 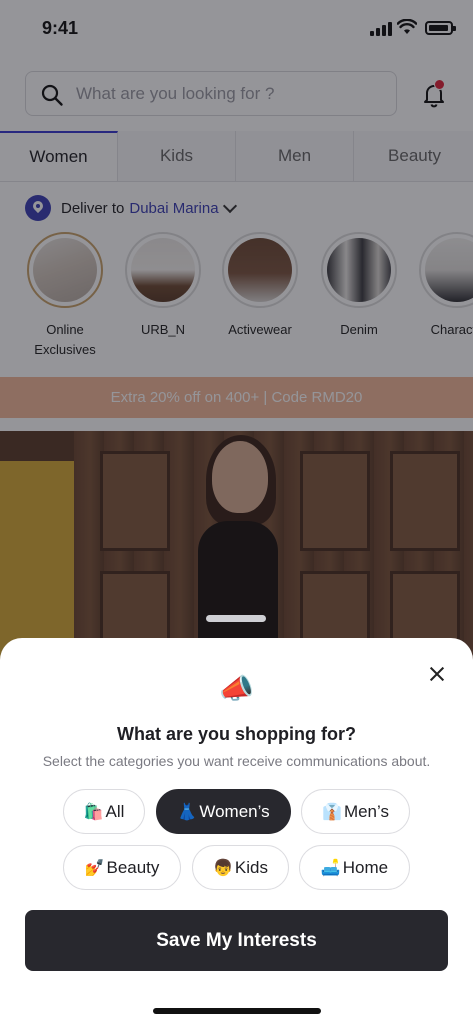 I want to click on chip-label: Kids, so click(x=251, y=867).